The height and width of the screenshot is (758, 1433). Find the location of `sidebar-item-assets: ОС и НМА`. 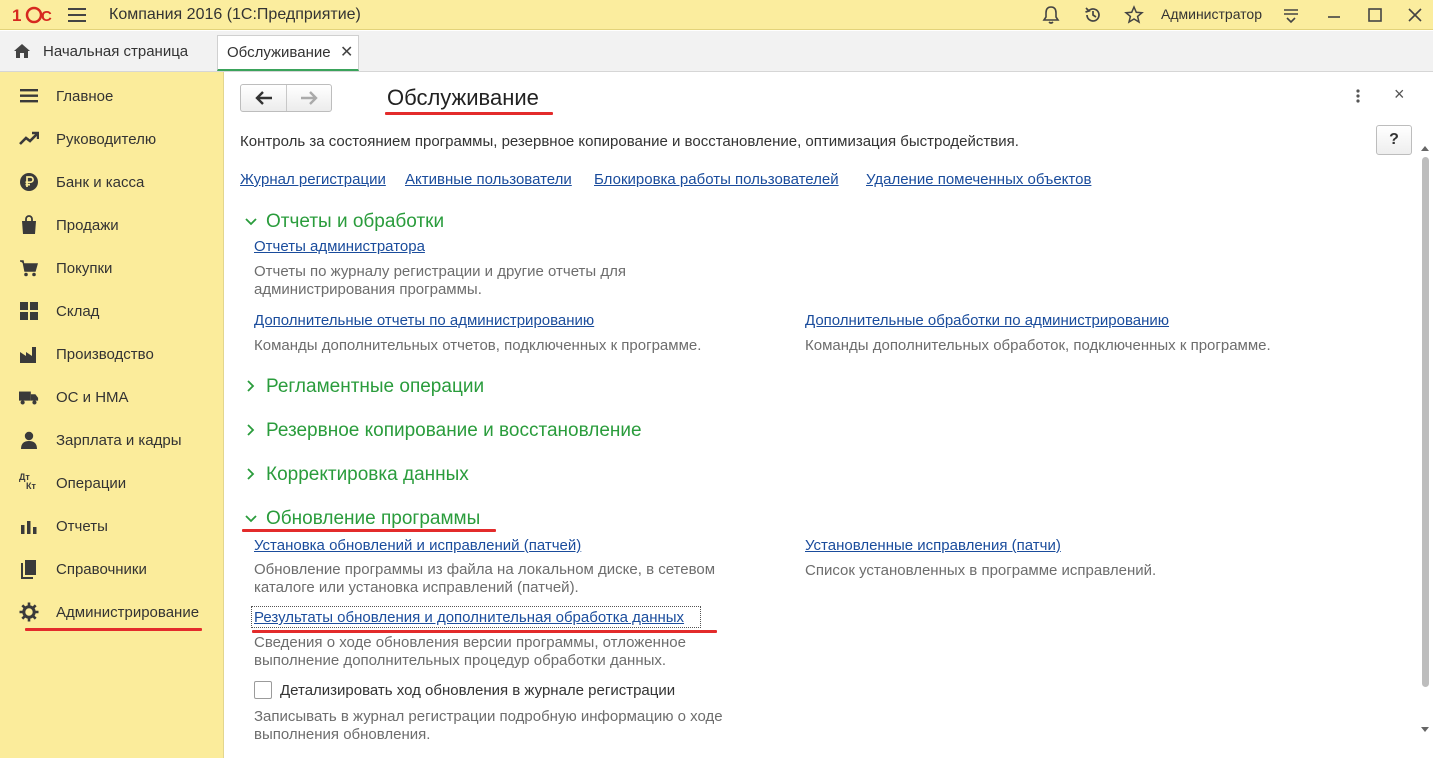

sidebar-item-assets: ОС и НМА is located at coordinates (112, 396).